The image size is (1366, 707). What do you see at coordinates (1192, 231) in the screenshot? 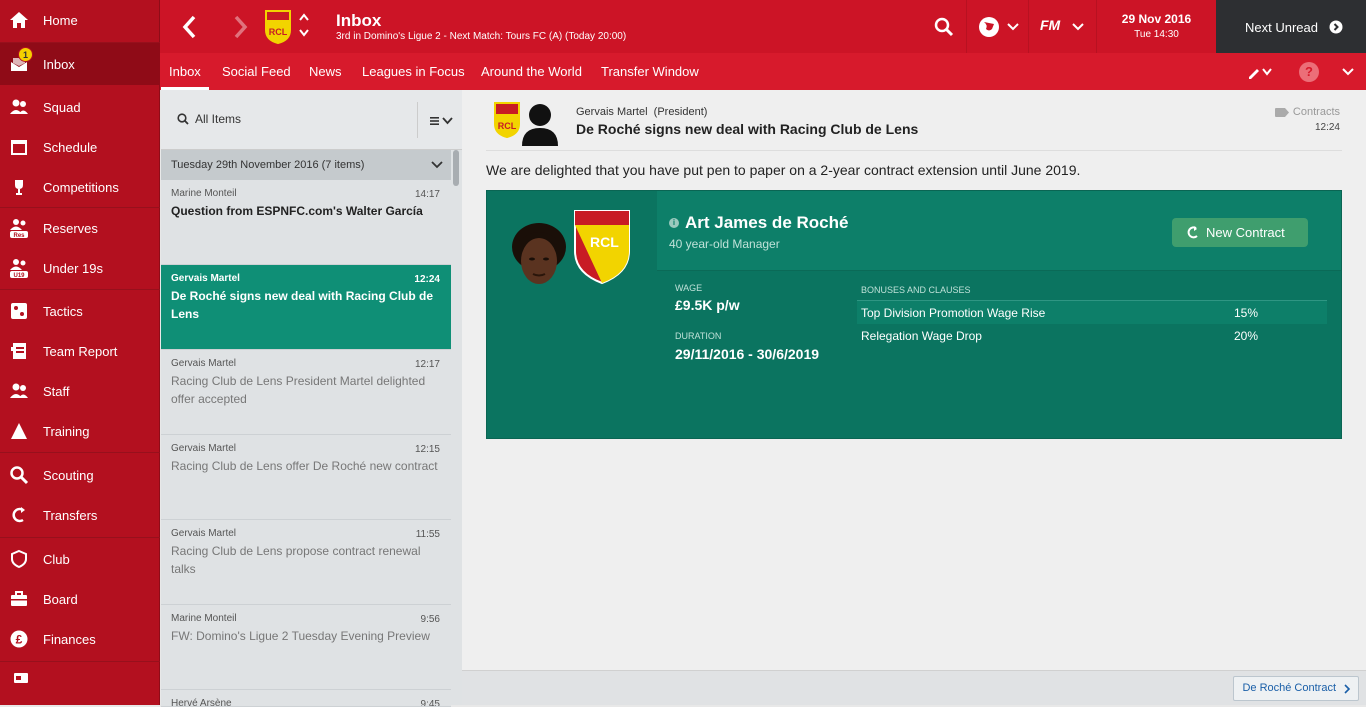
I see `contract-arrows-icon` at bounding box center [1192, 231].